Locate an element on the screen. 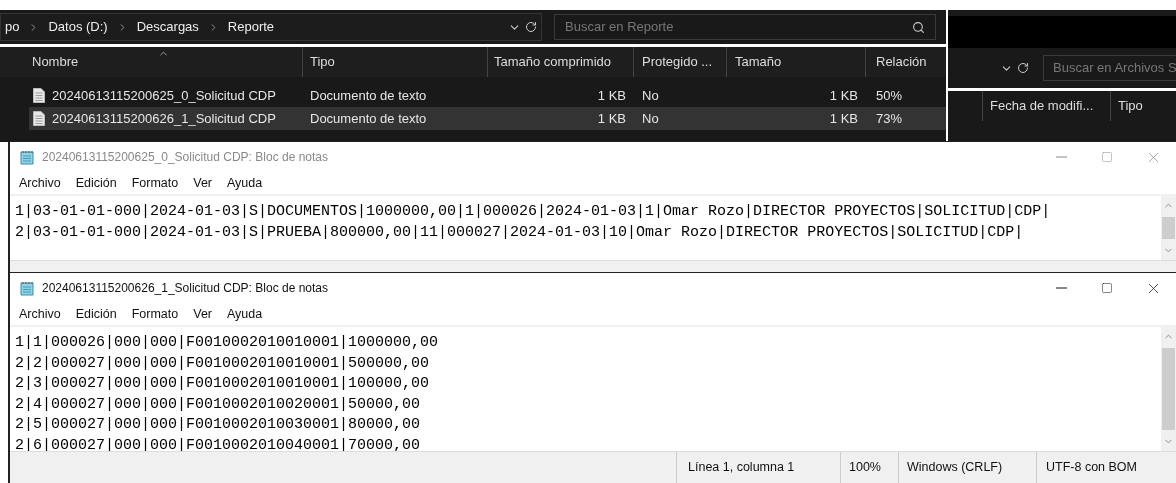  address-bar: po Datos (D:) Descargas Reporte is located at coordinates (271, 27).